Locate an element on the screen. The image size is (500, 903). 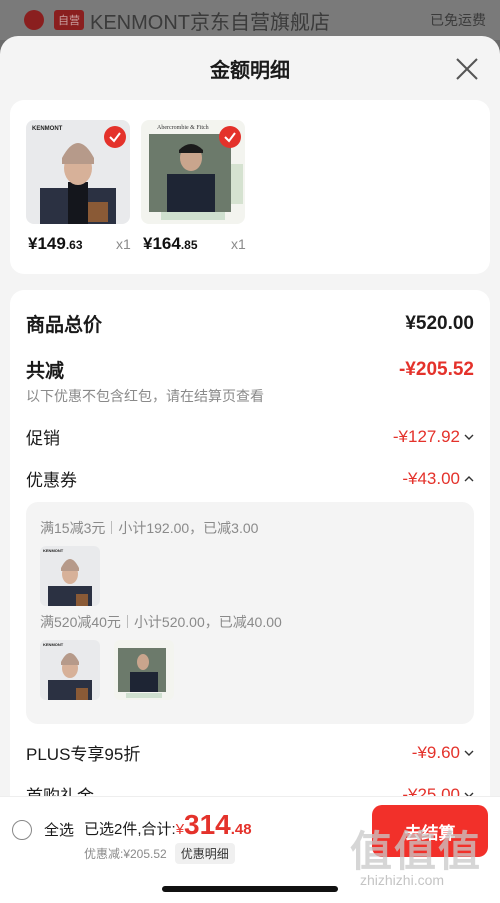
sheet-title: 金额明细 is located at coordinates (250, 71).